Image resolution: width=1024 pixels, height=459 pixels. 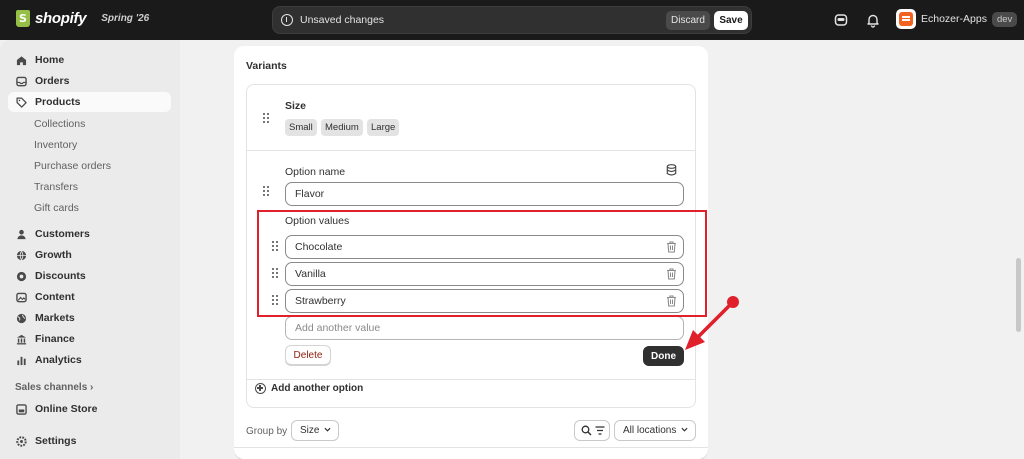 I want to click on sidebar-item-online-store: Online Store, so click(x=89, y=409).